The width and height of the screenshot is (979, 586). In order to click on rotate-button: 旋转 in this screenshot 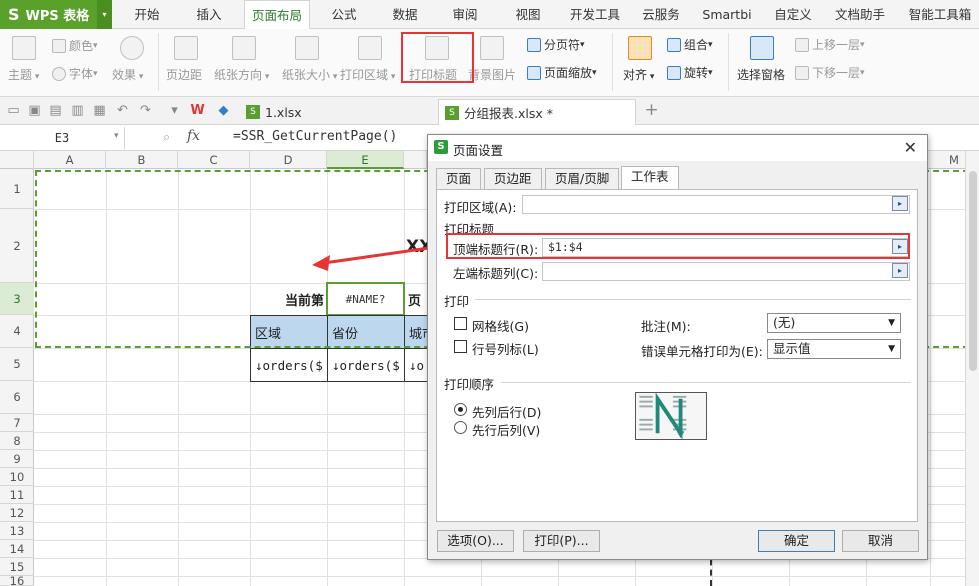, I will do `click(690, 72)`.